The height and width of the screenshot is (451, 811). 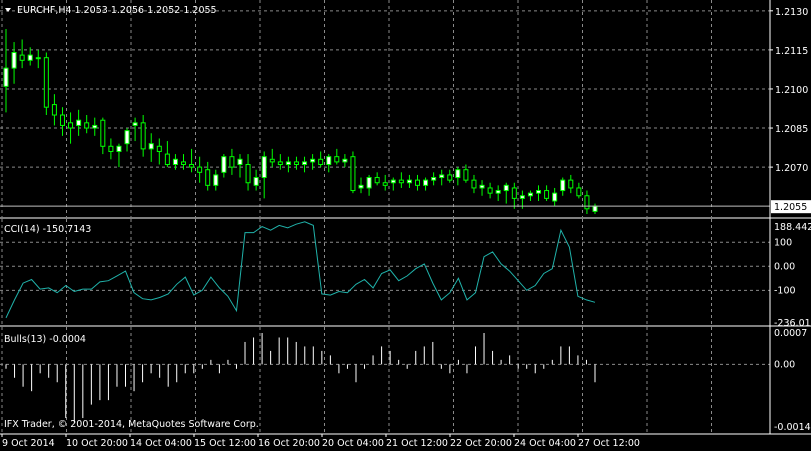 What do you see at coordinates (353, 443) in the screenshot?
I see `time-tick-label: 20 Oct 04:00` at bounding box center [353, 443].